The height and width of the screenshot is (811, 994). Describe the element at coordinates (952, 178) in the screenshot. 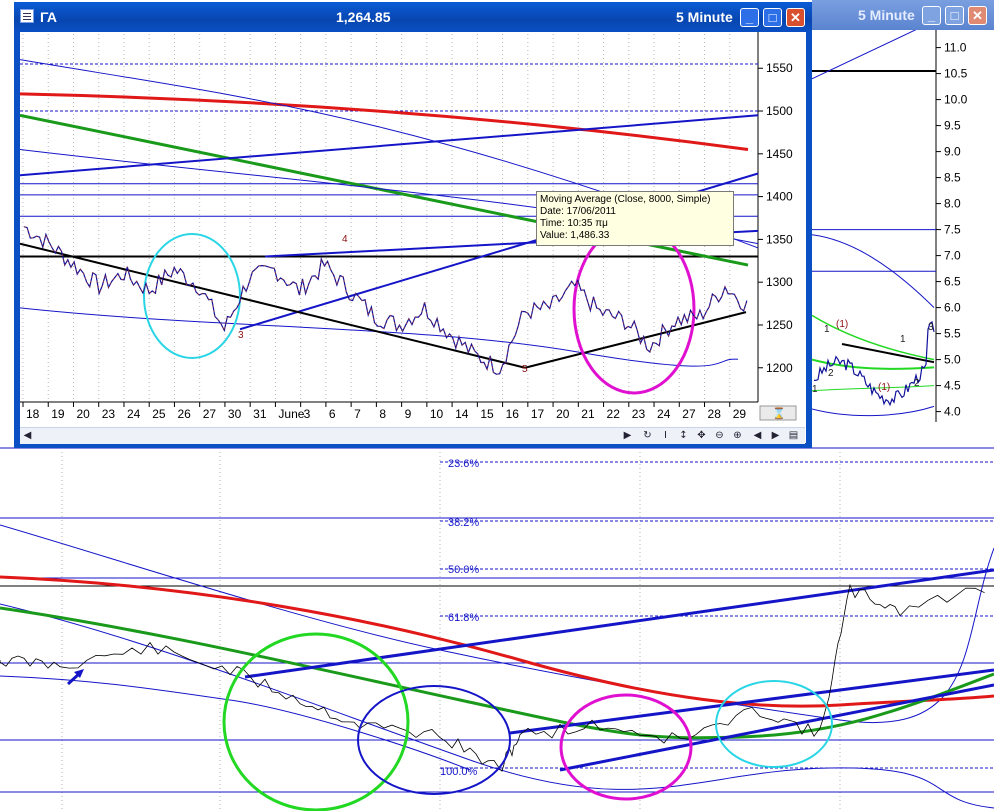

I see `side-y-tick-label: 8.5` at that location.